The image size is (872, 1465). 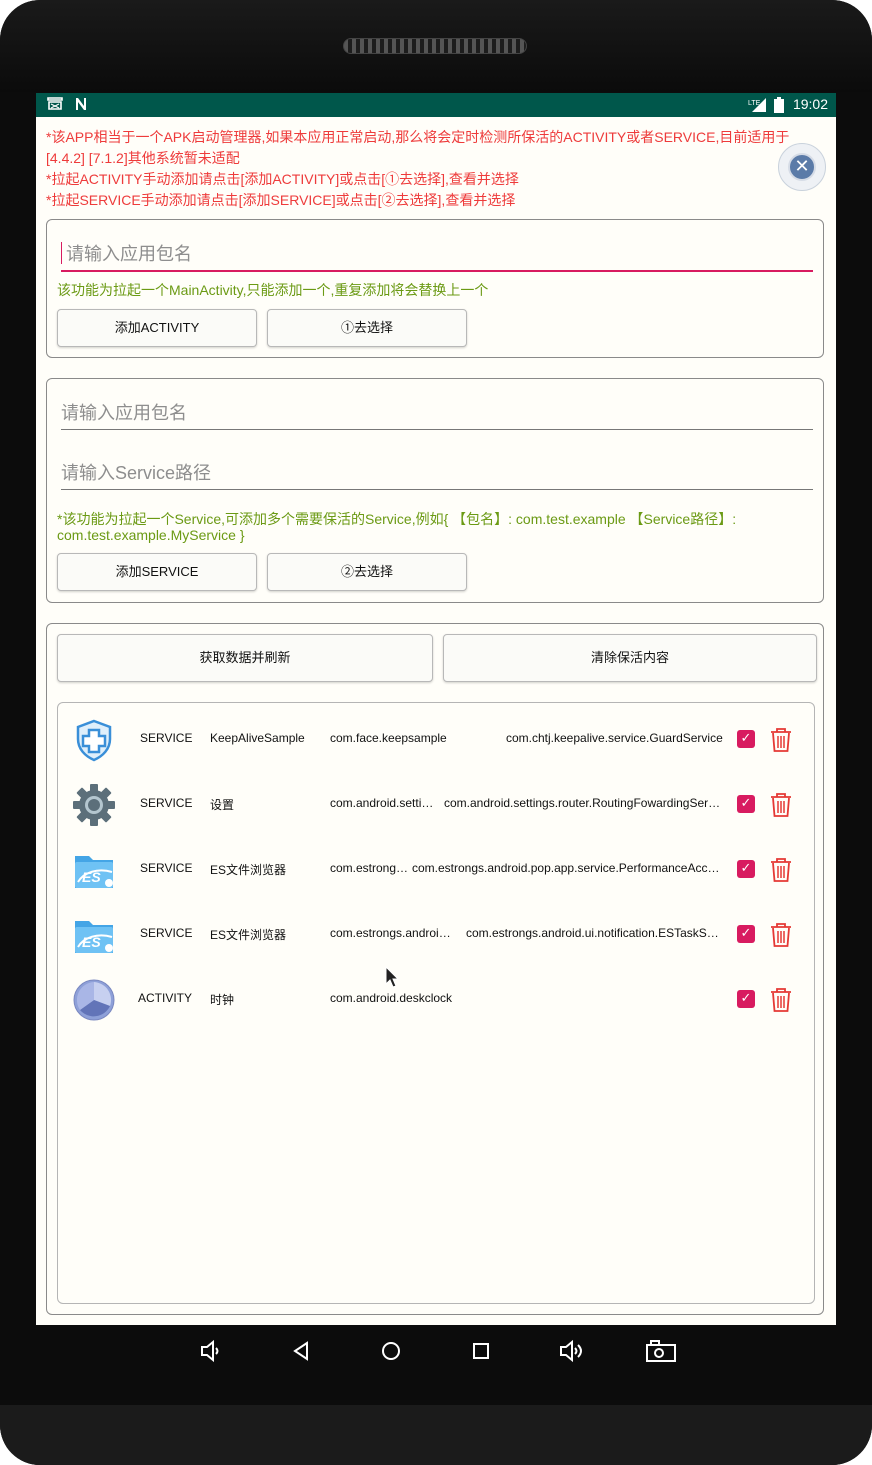 What do you see at coordinates (571, 1351) in the screenshot?
I see `volume-up-icon` at bounding box center [571, 1351].